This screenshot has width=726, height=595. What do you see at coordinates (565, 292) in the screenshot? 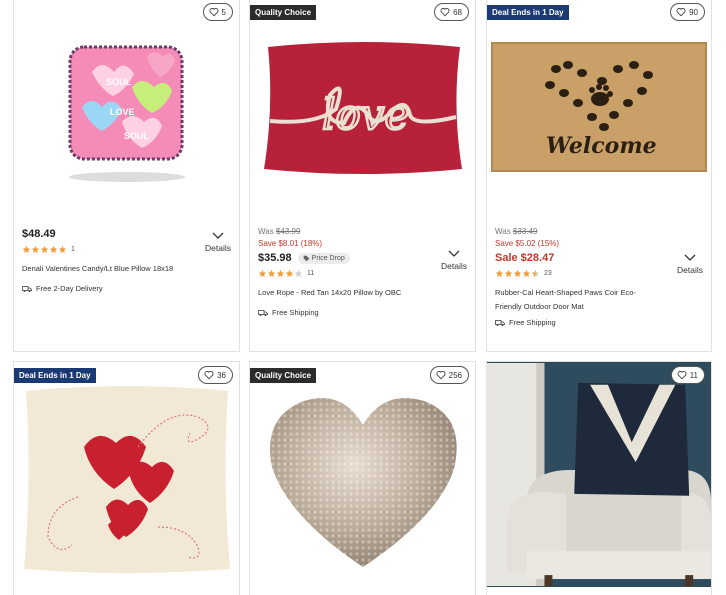
I see `product-name-line: Rubber-Cal Heart-Shaped Paws Coir Eco-` at bounding box center [565, 292].